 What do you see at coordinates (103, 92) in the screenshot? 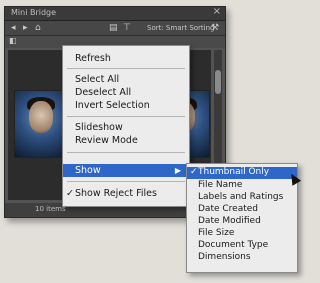
I see `menu-item-label: Deselect All` at bounding box center [103, 92].